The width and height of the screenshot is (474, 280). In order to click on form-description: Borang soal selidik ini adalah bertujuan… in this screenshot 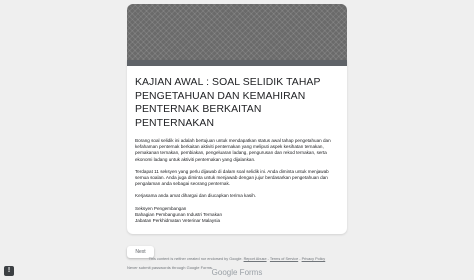, I will do `click(237, 181)`.